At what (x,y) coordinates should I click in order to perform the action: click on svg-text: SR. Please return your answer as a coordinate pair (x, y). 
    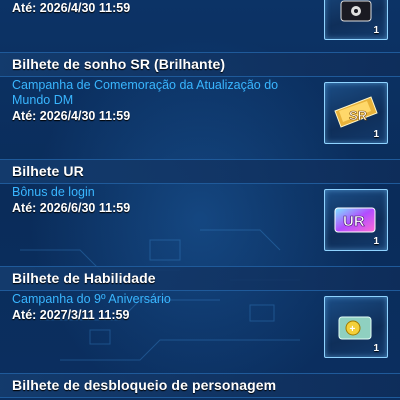
    Looking at the image, I should click on (358, 115).